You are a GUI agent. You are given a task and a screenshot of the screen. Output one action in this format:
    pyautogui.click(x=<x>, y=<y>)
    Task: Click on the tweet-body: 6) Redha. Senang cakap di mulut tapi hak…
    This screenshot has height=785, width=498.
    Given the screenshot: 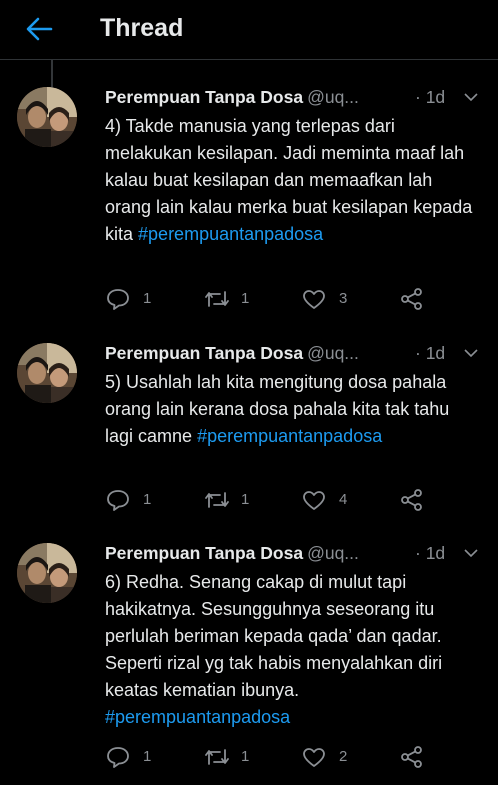 What is the action you would take?
    pyautogui.click(x=274, y=636)
    